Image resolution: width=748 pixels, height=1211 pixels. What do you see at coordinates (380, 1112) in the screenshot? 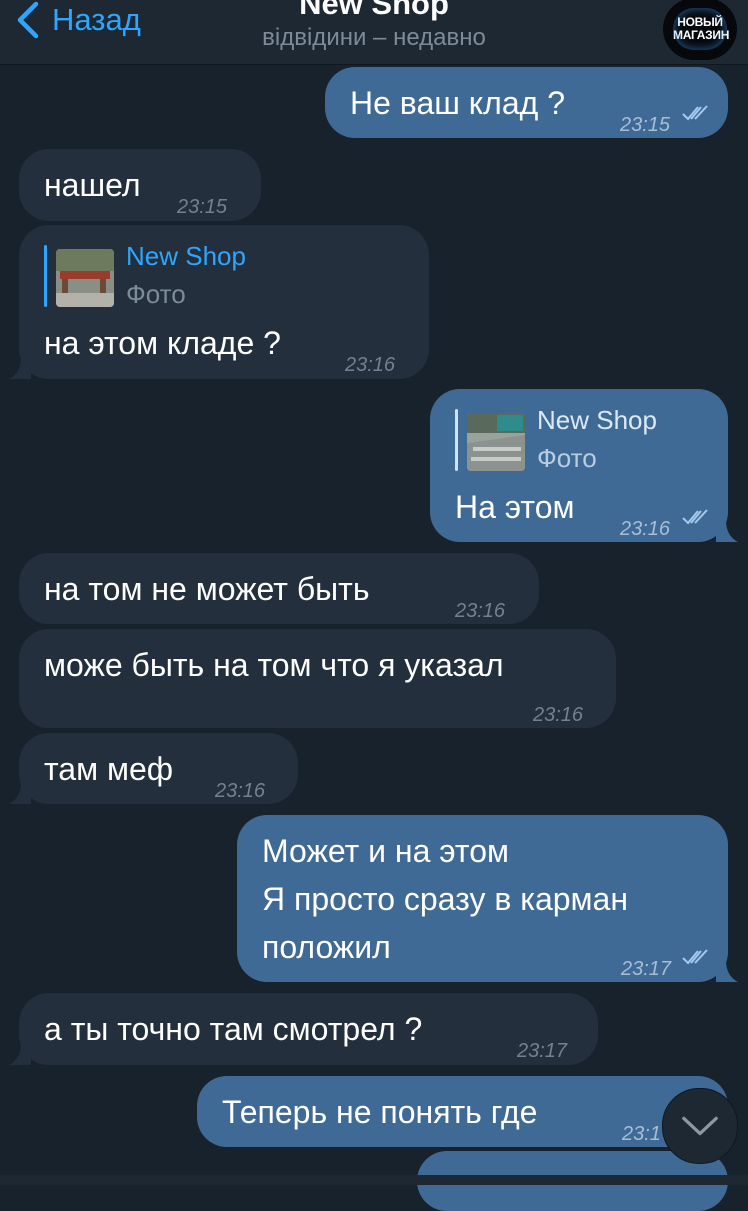
I see `message-text: Теперь не понять где` at bounding box center [380, 1112].